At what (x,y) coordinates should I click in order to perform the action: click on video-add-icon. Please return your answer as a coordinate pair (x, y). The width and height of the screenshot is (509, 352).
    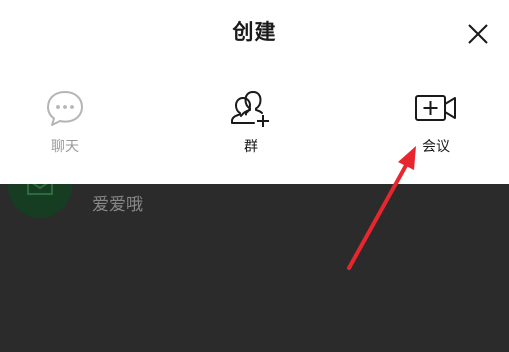
    Looking at the image, I should click on (435, 108).